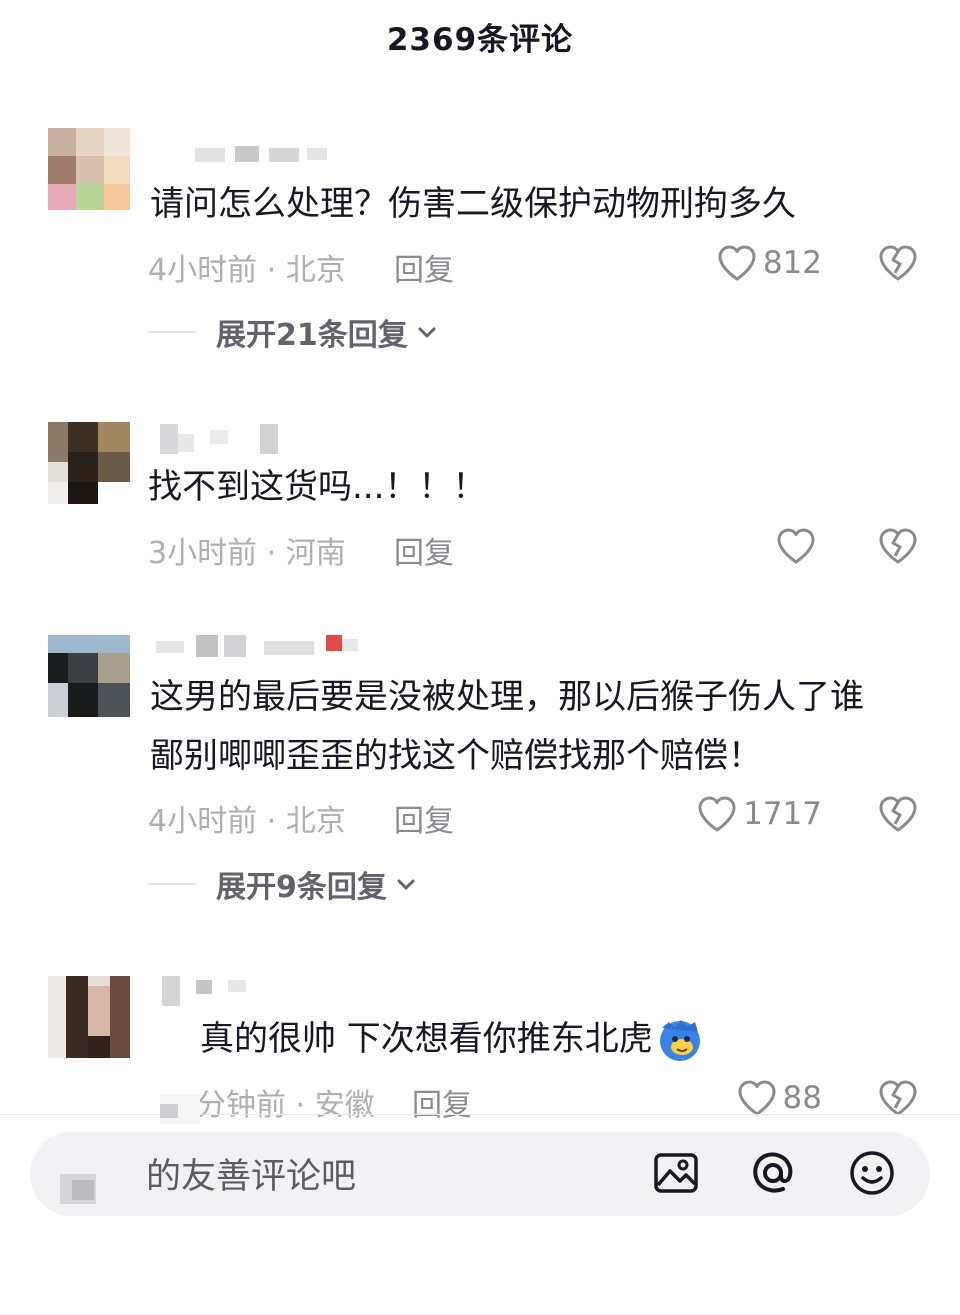 The width and height of the screenshot is (960, 1315). Describe the element at coordinates (285, 1105) in the screenshot. I see `comment-meta: 分钟前 · 安徽` at that location.